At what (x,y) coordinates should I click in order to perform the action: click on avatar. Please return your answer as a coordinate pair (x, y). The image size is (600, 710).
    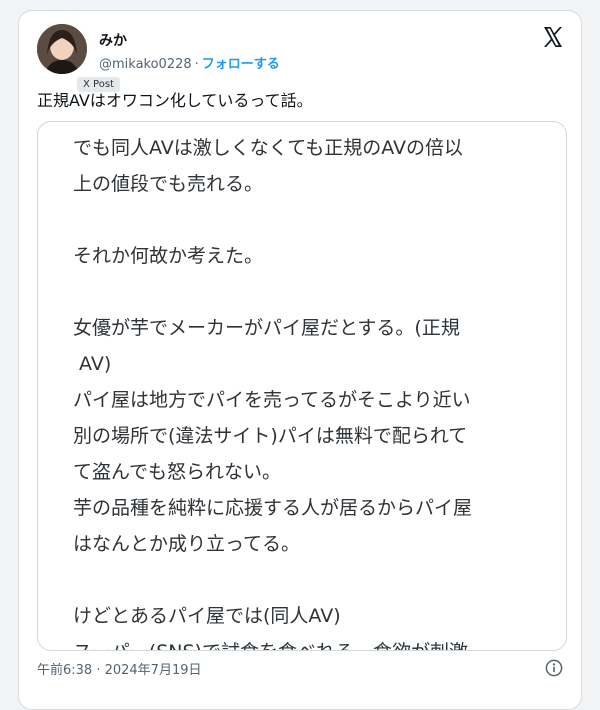
    Looking at the image, I should click on (62, 49).